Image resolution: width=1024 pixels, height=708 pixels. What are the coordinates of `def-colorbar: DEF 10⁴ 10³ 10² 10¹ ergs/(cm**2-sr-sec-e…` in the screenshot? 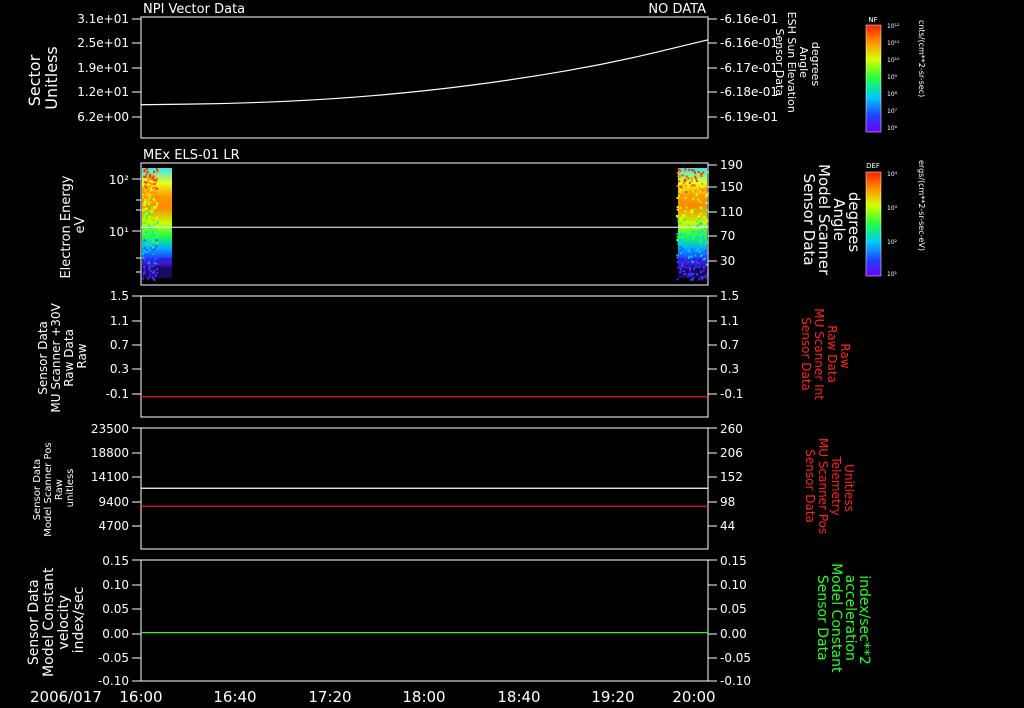 It's located at (895, 219).